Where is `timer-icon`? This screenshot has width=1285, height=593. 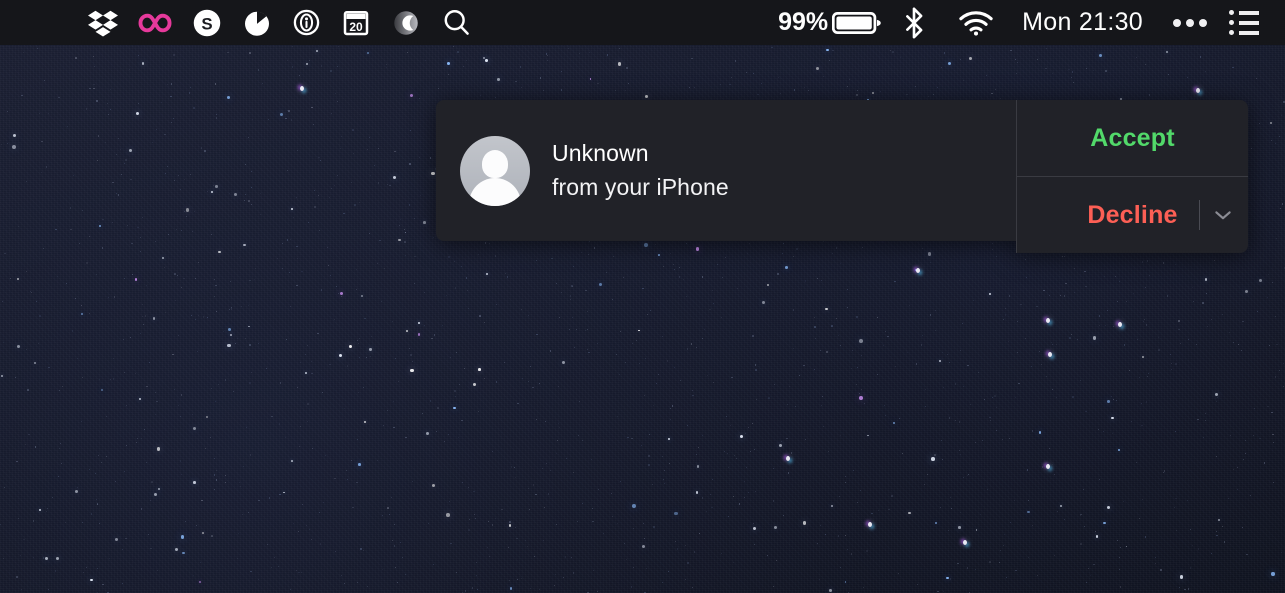 timer-icon is located at coordinates (257, 22).